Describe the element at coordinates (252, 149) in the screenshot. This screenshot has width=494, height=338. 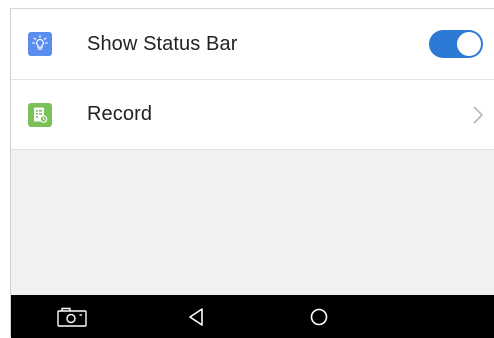
I see `list-divider` at that location.